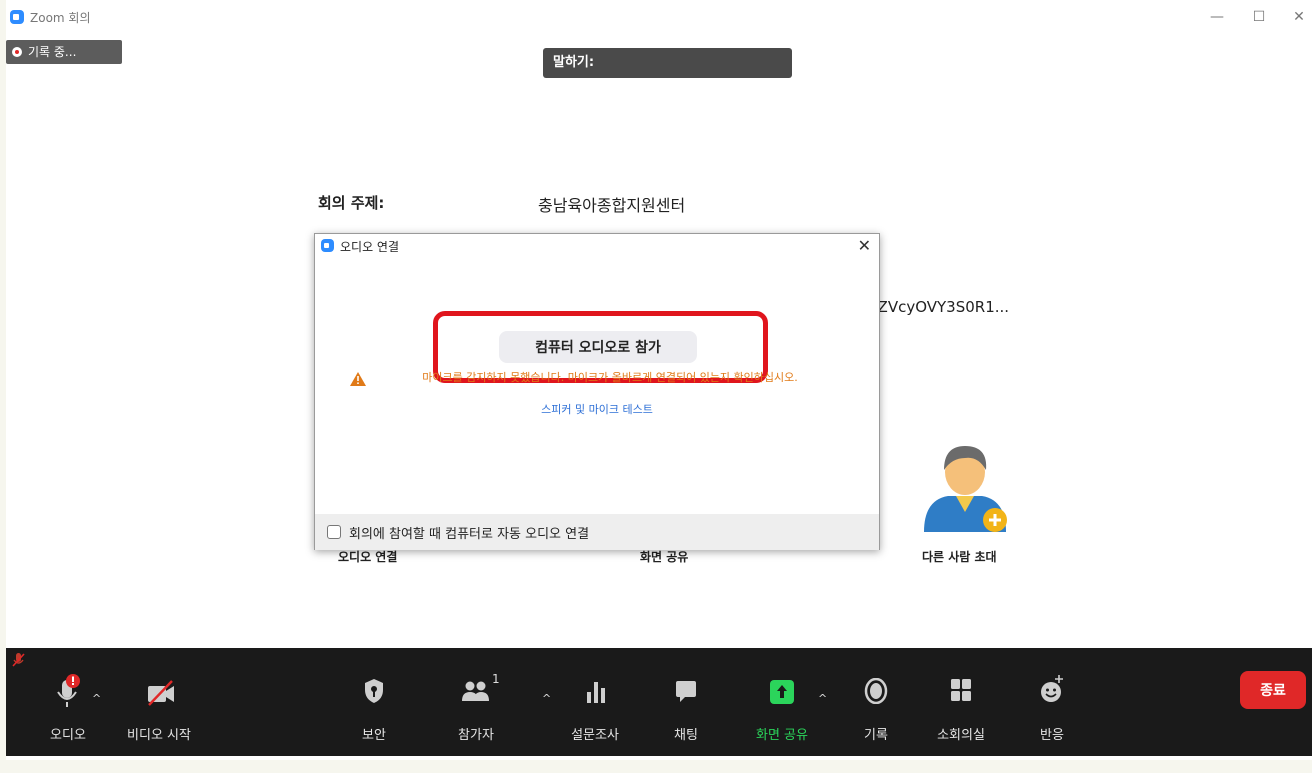  What do you see at coordinates (595, 735) in the screenshot?
I see `toolbar-polls-label: 설문조사` at bounding box center [595, 735].